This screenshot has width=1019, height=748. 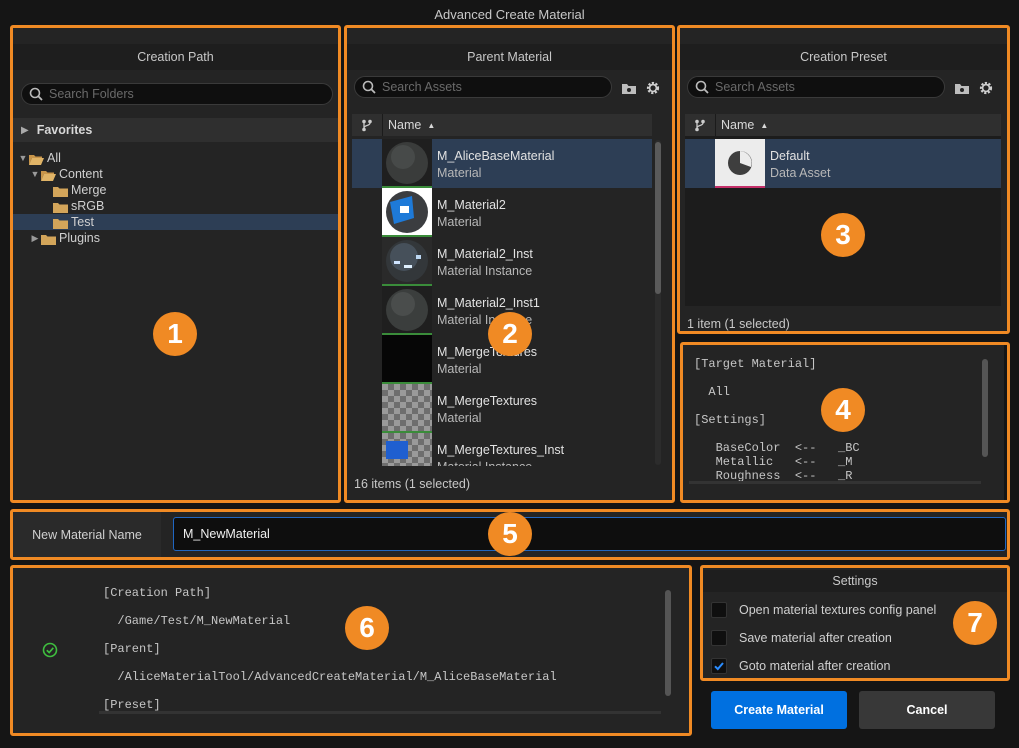 I want to click on asset-type: Data Asset, so click(x=800, y=173).